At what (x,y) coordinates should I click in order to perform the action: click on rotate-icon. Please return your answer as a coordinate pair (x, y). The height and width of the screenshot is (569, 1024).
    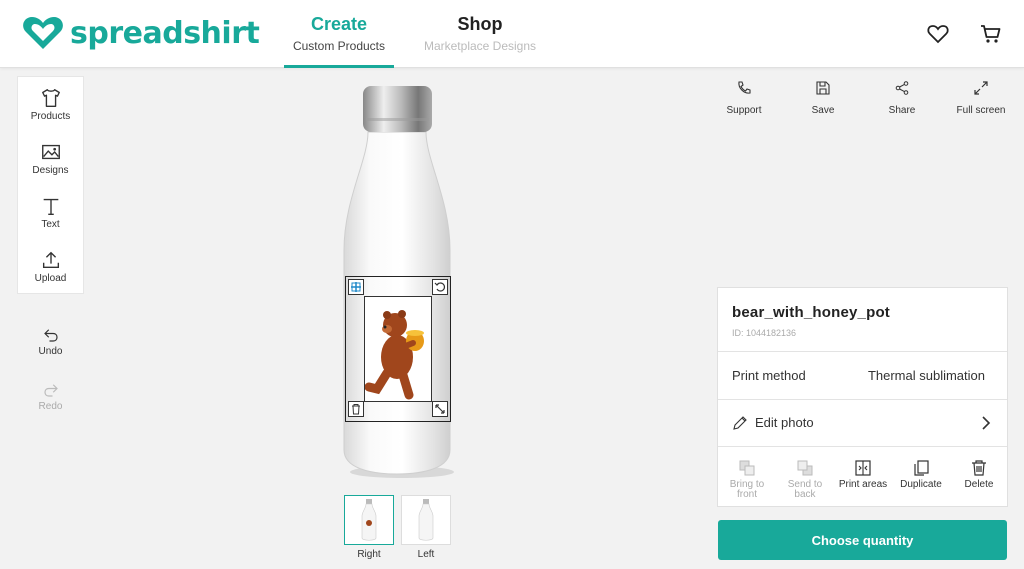
    Looking at the image, I should click on (439, 287).